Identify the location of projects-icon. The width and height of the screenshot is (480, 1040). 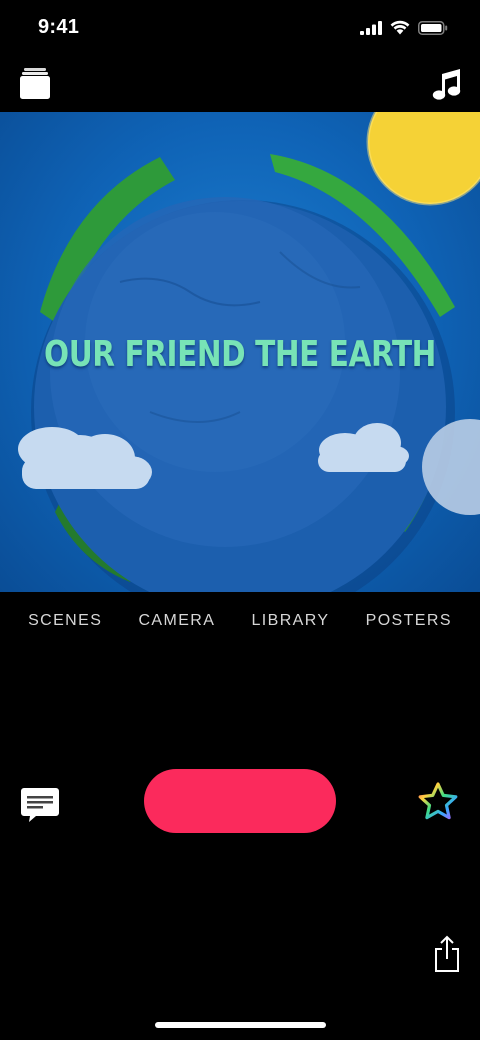
(35, 83).